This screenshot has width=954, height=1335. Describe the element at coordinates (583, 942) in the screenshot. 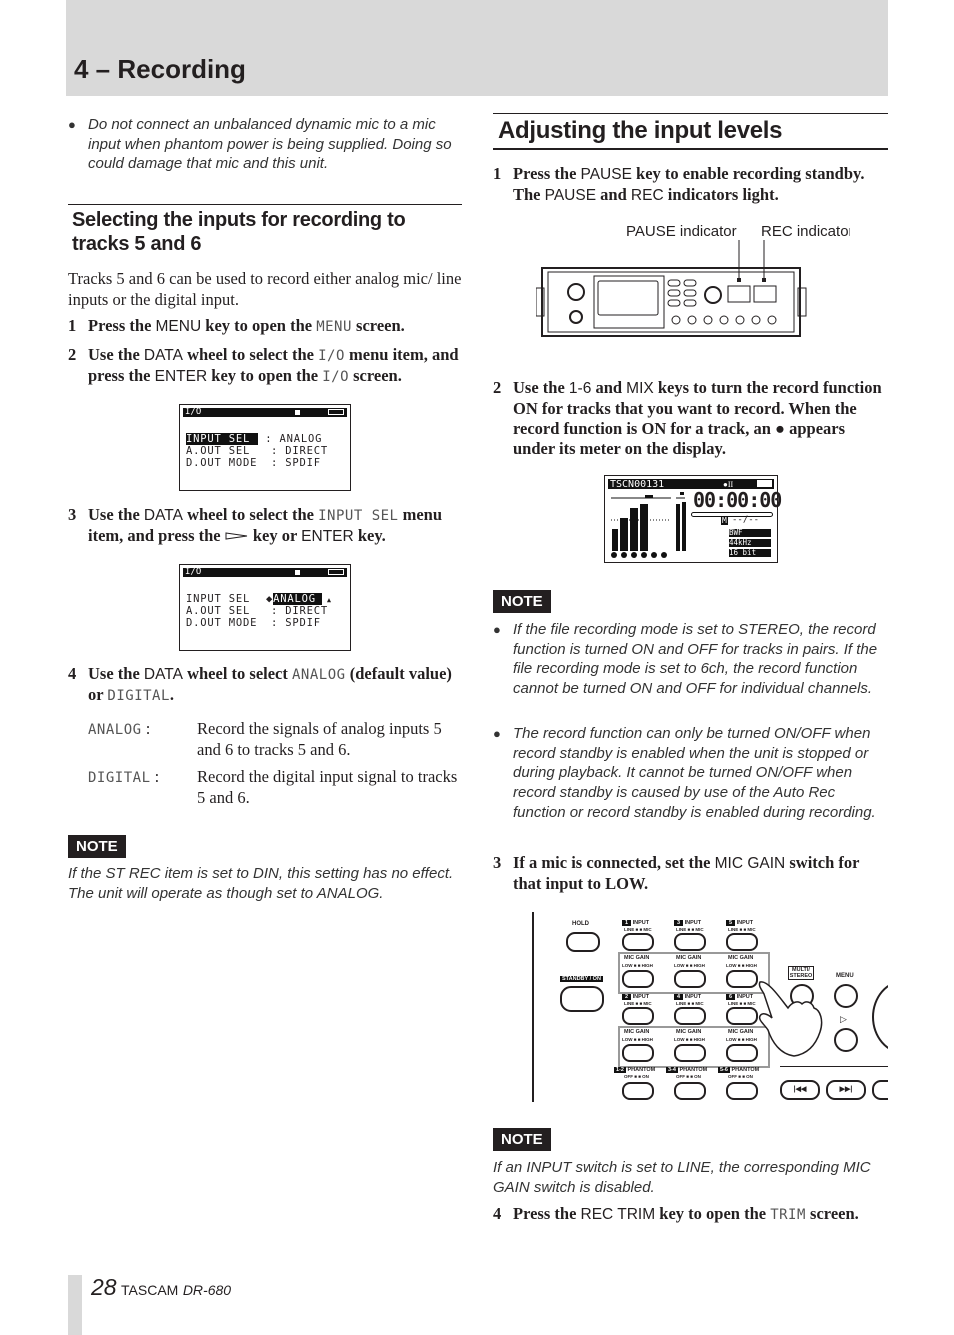

I see `hold-switch` at that location.